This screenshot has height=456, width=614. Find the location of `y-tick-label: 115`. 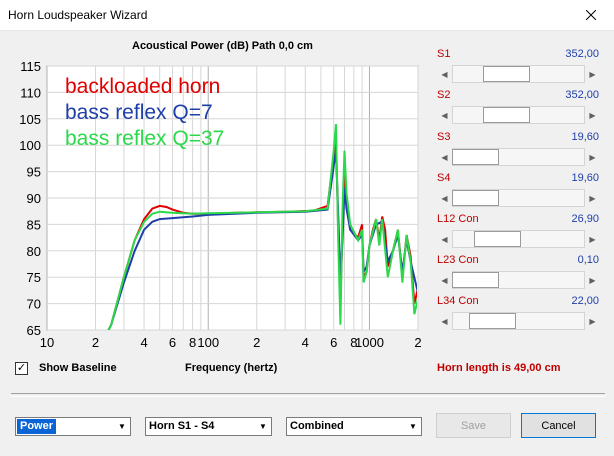

y-tick-label: 115 is located at coordinates (30, 66).